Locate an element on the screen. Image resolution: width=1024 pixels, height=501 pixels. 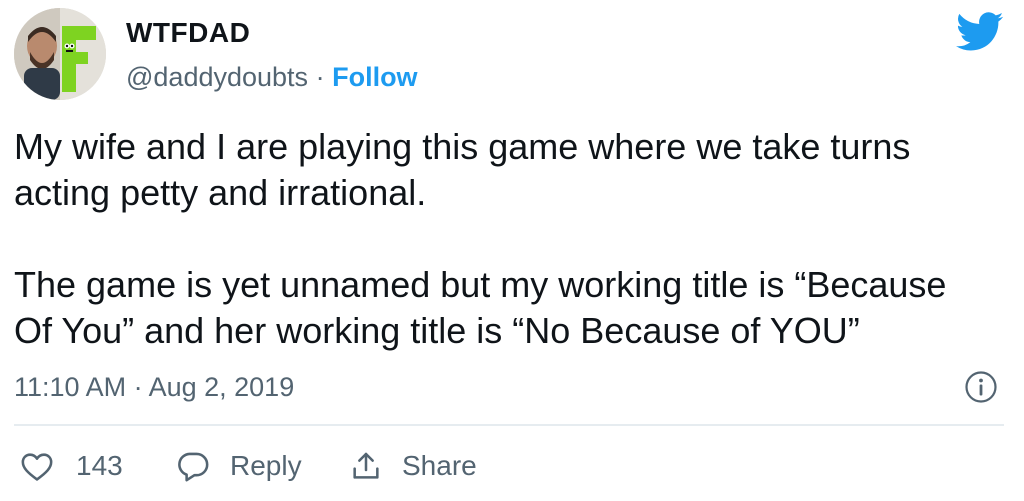
tweet-timestamp: 11:10 AM · Aug 2, 2019 is located at coordinates (154, 387).